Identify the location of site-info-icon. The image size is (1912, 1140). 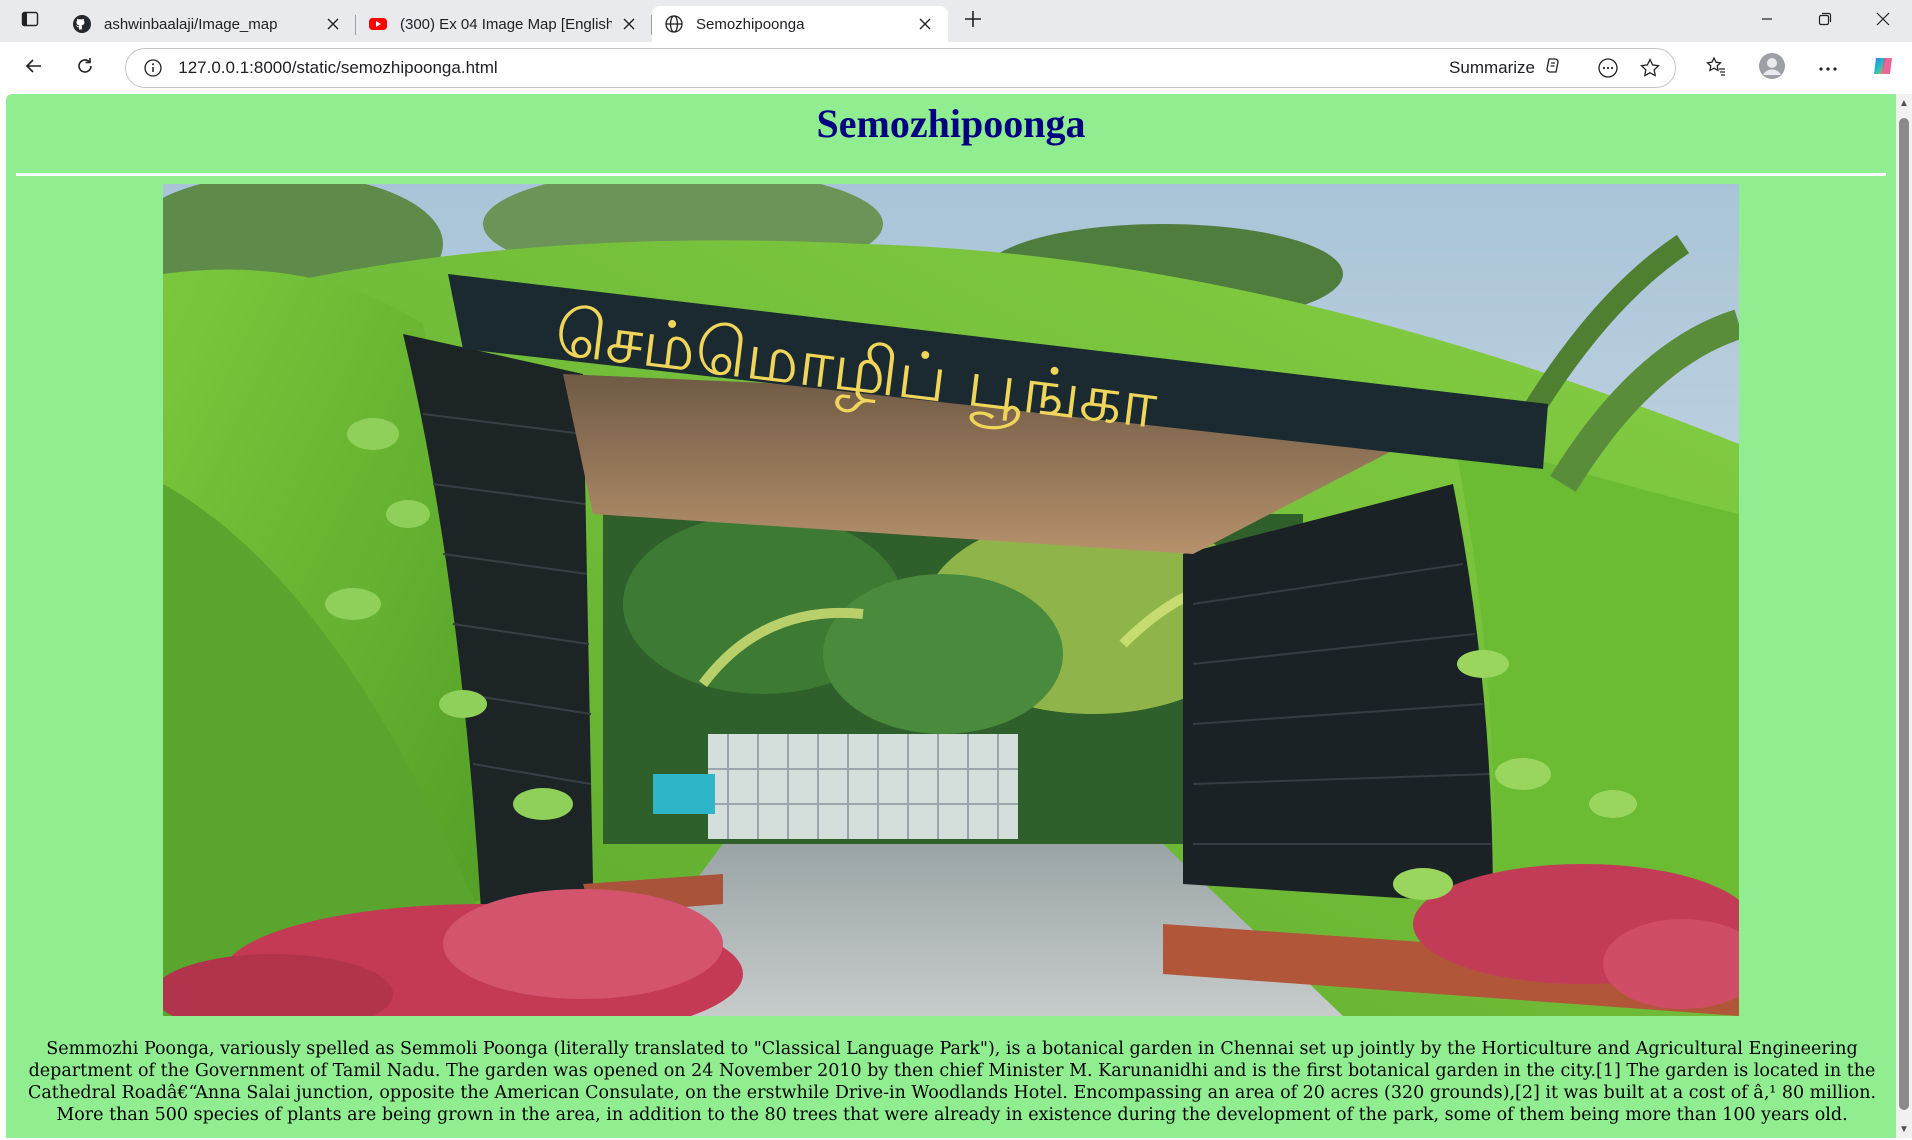
(153, 68).